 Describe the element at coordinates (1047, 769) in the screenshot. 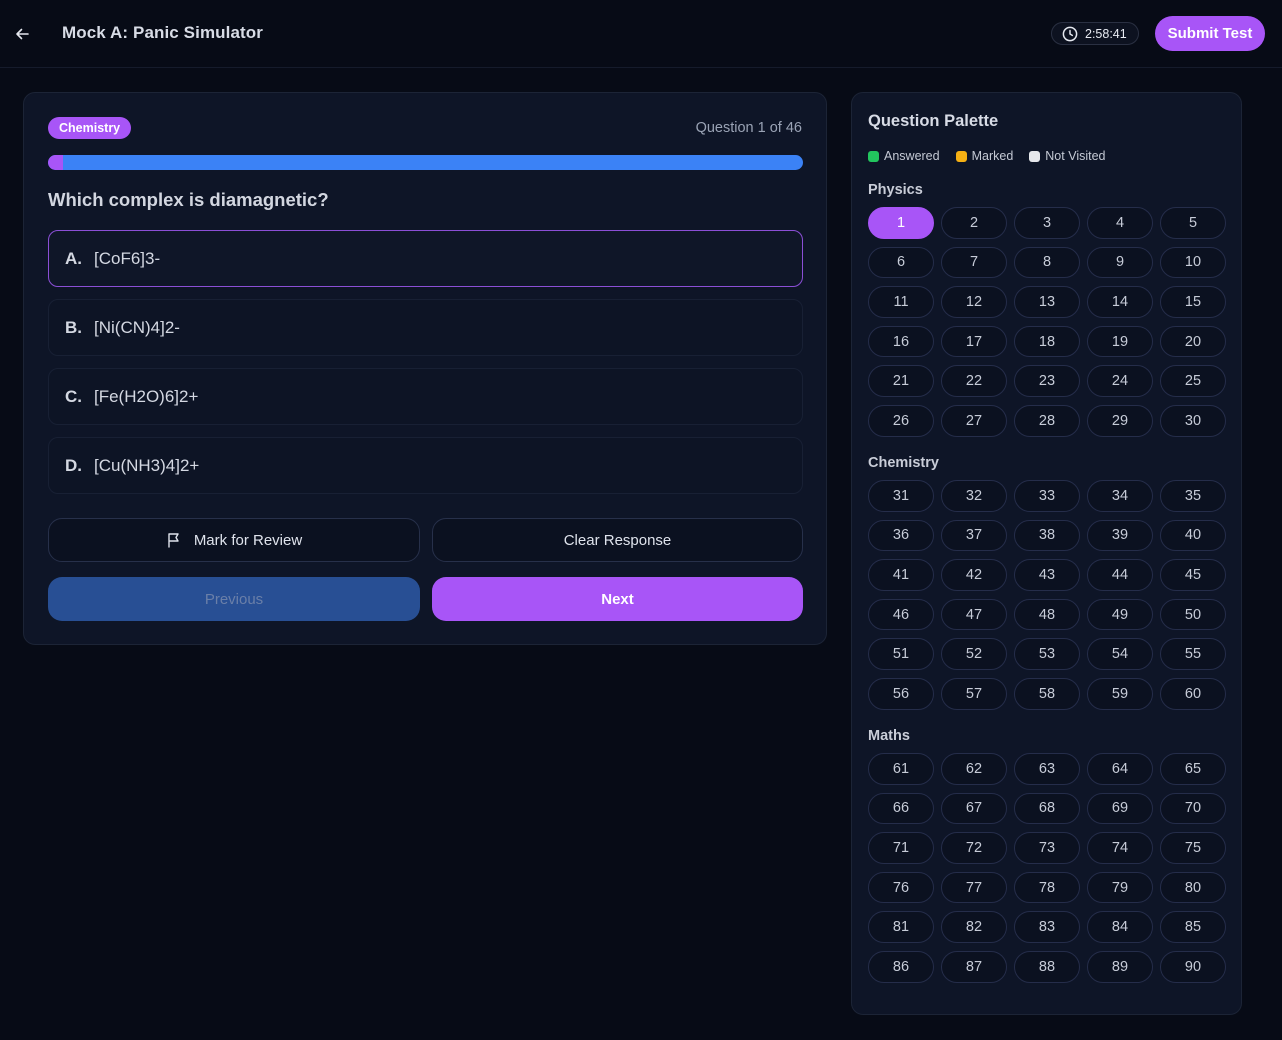

I see `palette-question-button: 63` at that location.